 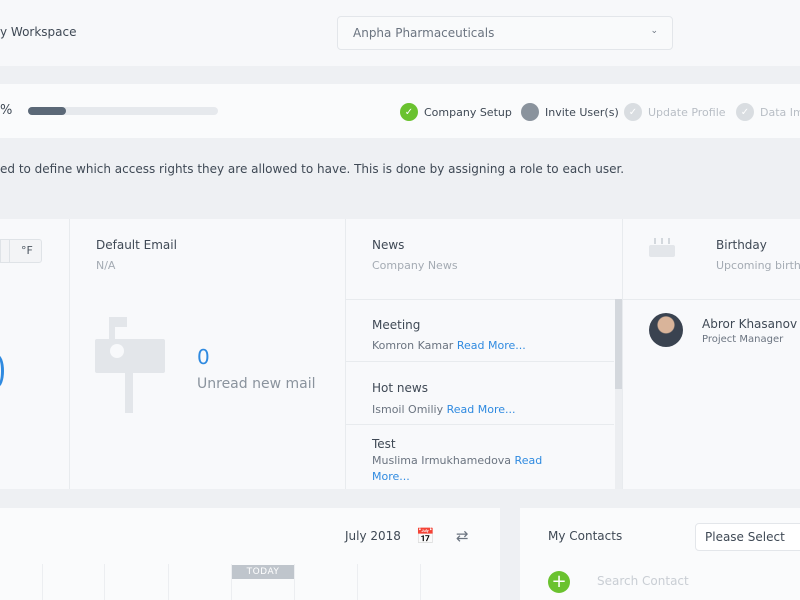 What do you see at coordinates (749, 324) in the screenshot?
I see `birthday-person-name: Abror Khasanov` at bounding box center [749, 324].